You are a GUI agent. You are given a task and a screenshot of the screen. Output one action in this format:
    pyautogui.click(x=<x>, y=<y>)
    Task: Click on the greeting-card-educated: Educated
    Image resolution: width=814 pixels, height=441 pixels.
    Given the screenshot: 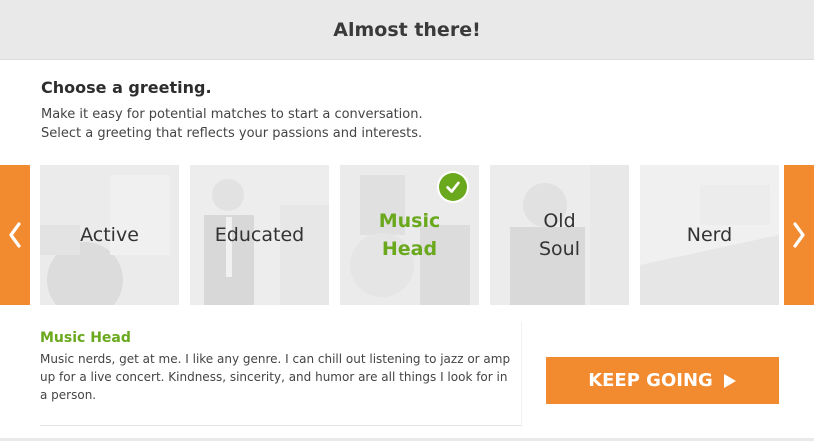 What is the action you would take?
    pyautogui.click(x=259, y=235)
    